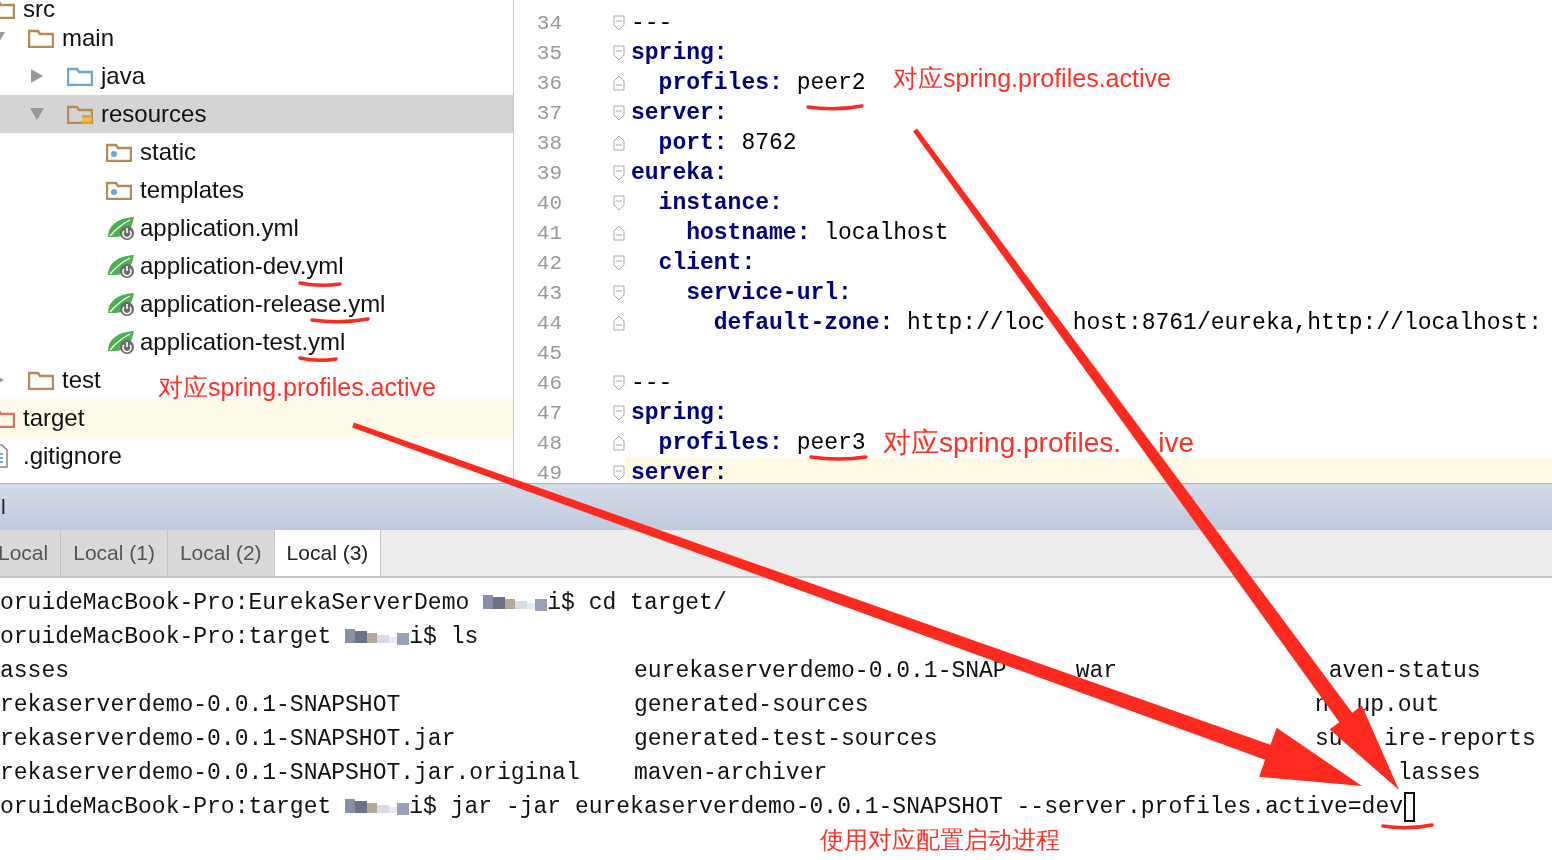 This screenshot has height=860, width=1552. I want to click on annotation-text: ive, so click(1176, 442).